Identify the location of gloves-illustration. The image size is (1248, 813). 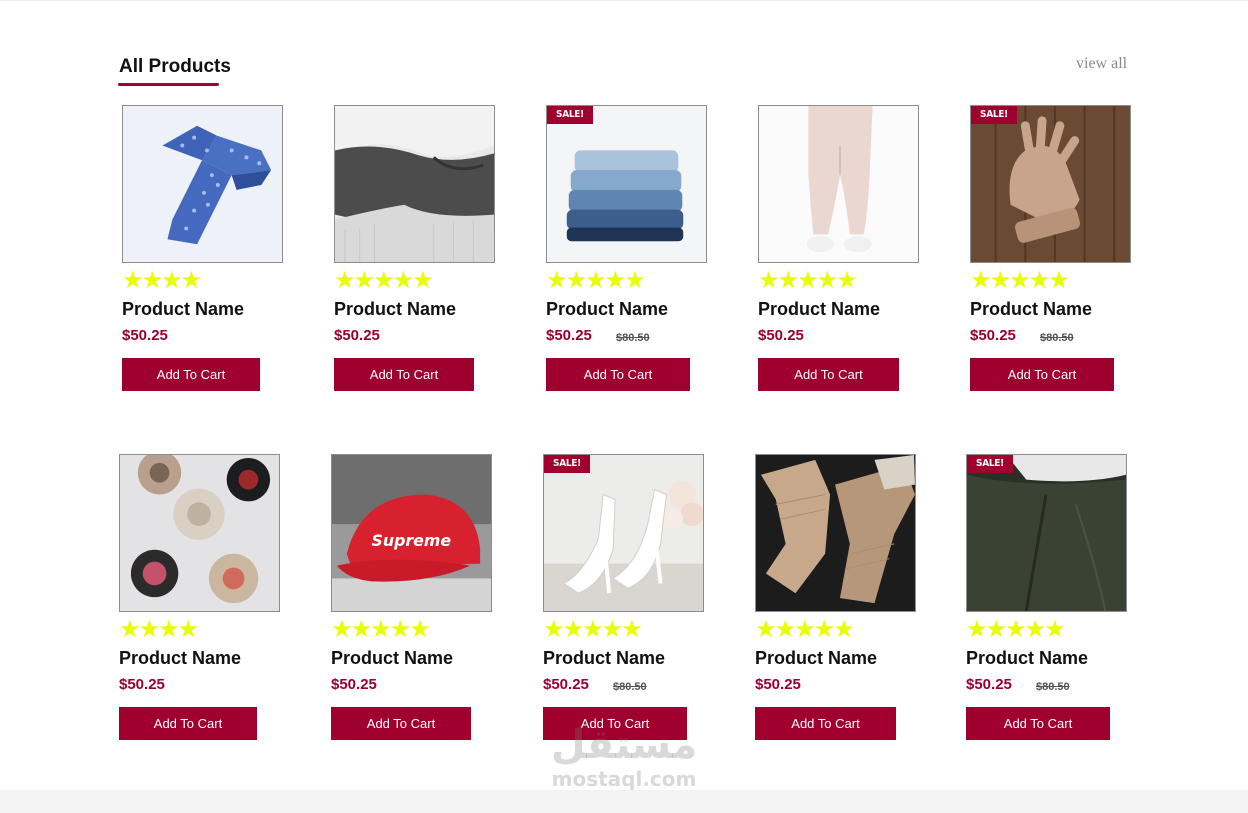
(1050, 184).